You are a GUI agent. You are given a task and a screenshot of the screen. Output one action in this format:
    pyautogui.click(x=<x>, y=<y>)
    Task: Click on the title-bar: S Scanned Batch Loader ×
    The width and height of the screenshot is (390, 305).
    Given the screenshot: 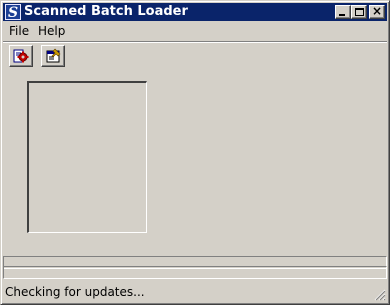 What is the action you would take?
    pyautogui.click(x=195, y=12)
    